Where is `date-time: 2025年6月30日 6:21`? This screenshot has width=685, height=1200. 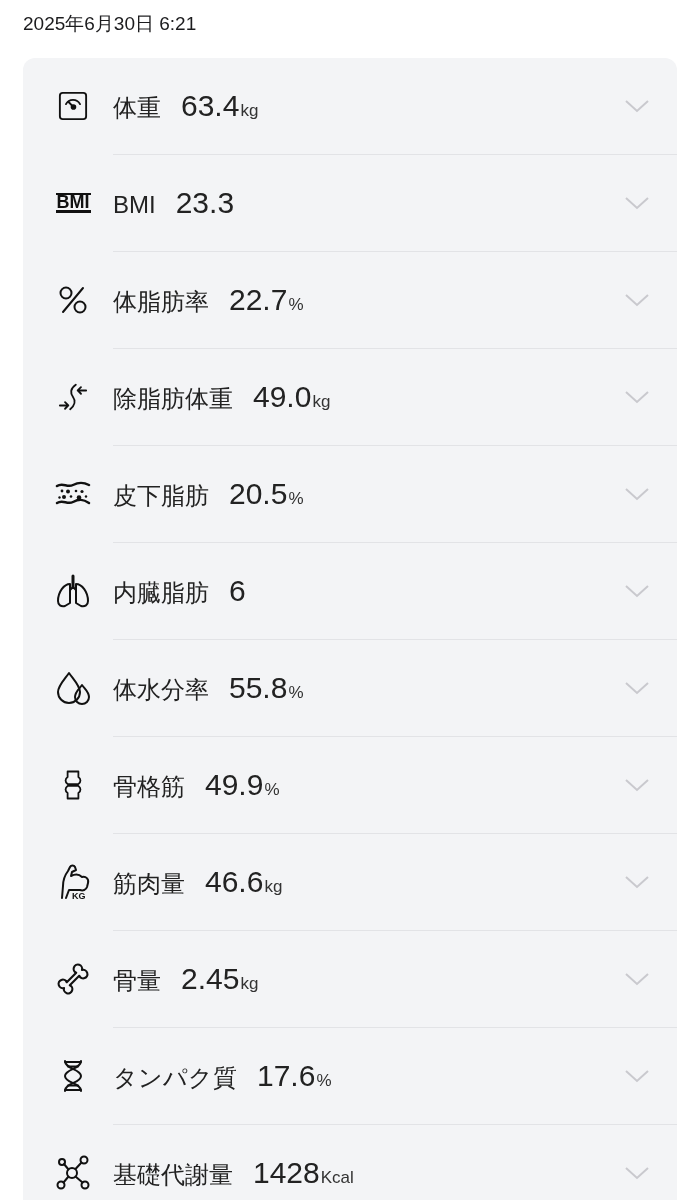
date-time: 2025年6月30日 6:21 is located at coordinates (110, 23).